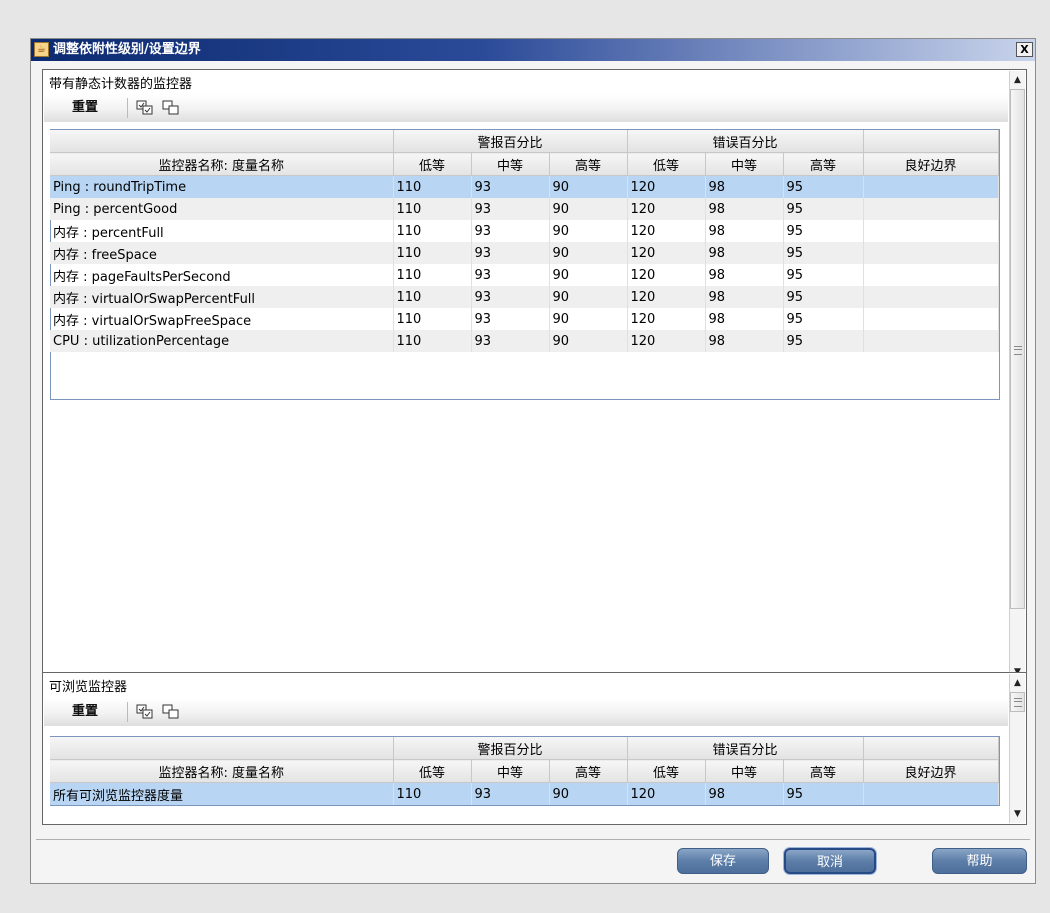 The image size is (1050, 913). What do you see at coordinates (222, 319) in the screenshot?
I see `cell-name: 内存 : virtualOrSwapFreeSpace` at bounding box center [222, 319].